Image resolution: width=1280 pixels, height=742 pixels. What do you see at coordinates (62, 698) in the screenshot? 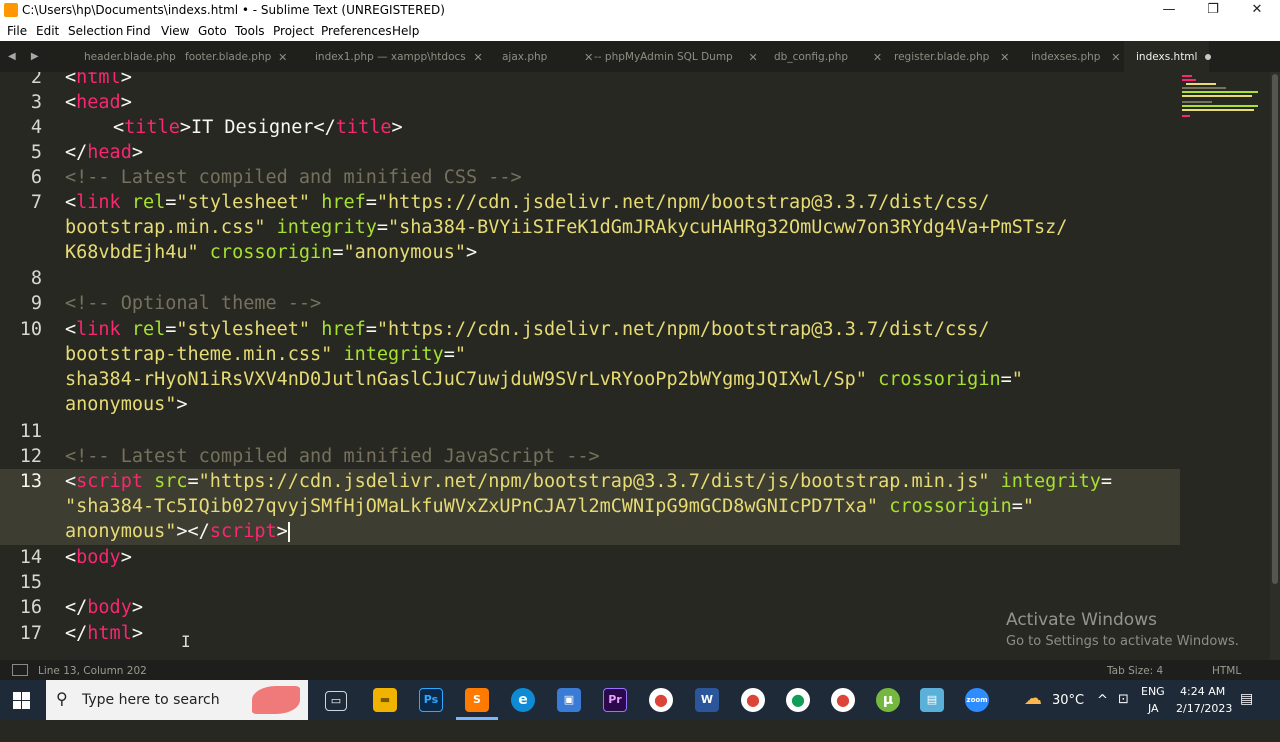
I see `search-icon: ⚲` at bounding box center [62, 698].